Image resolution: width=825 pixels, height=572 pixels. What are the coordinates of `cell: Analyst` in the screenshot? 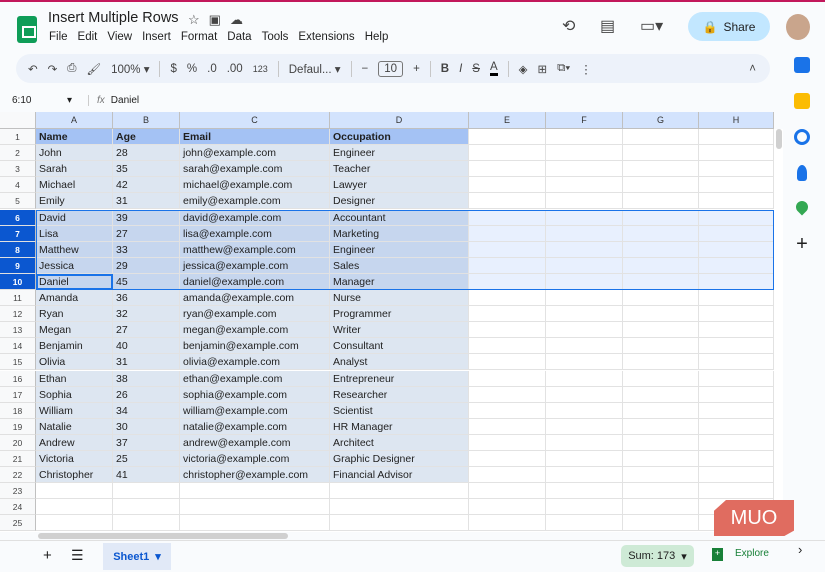 It's located at (399, 362).